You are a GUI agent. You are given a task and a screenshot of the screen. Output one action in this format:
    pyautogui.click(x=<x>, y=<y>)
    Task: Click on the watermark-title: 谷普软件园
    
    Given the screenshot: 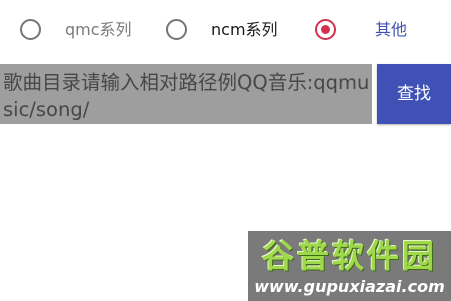 What is the action you would take?
    pyautogui.click(x=349, y=256)
    